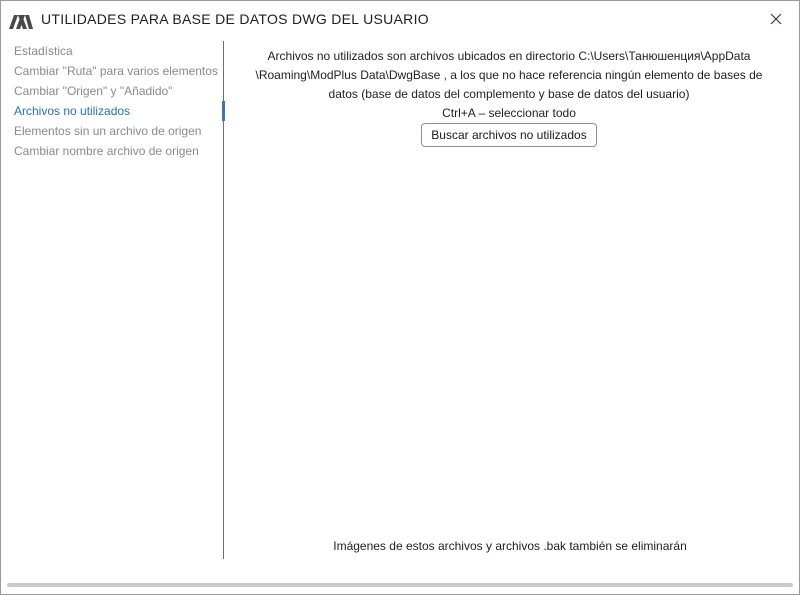 This screenshot has height=595, width=800. I want to click on sidebar-item-elementos-sin-archivo: Elementos sin un archivo de origen, so click(112, 131).